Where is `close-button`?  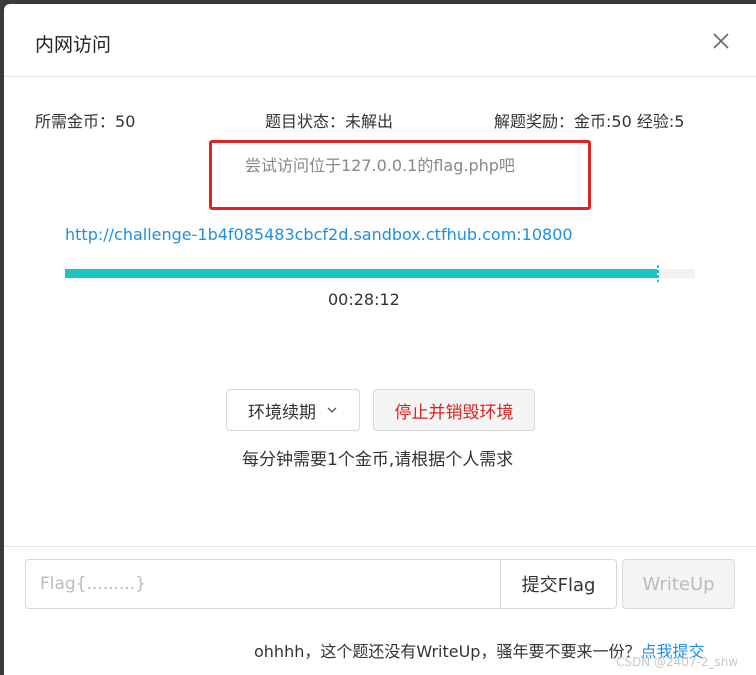 close-button is located at coordinates (721, 41).